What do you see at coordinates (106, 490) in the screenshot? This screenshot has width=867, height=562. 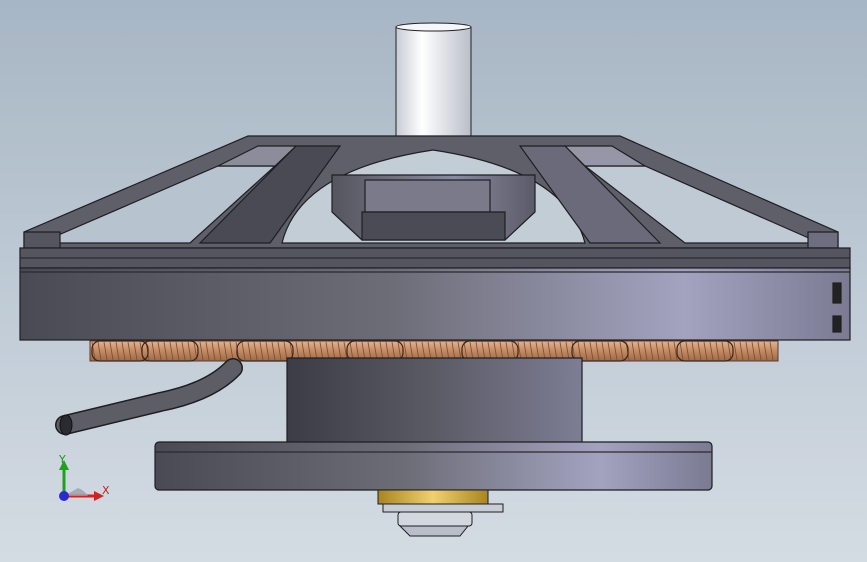 I see `x-axis-label: X` at bounding box center [106, 490].